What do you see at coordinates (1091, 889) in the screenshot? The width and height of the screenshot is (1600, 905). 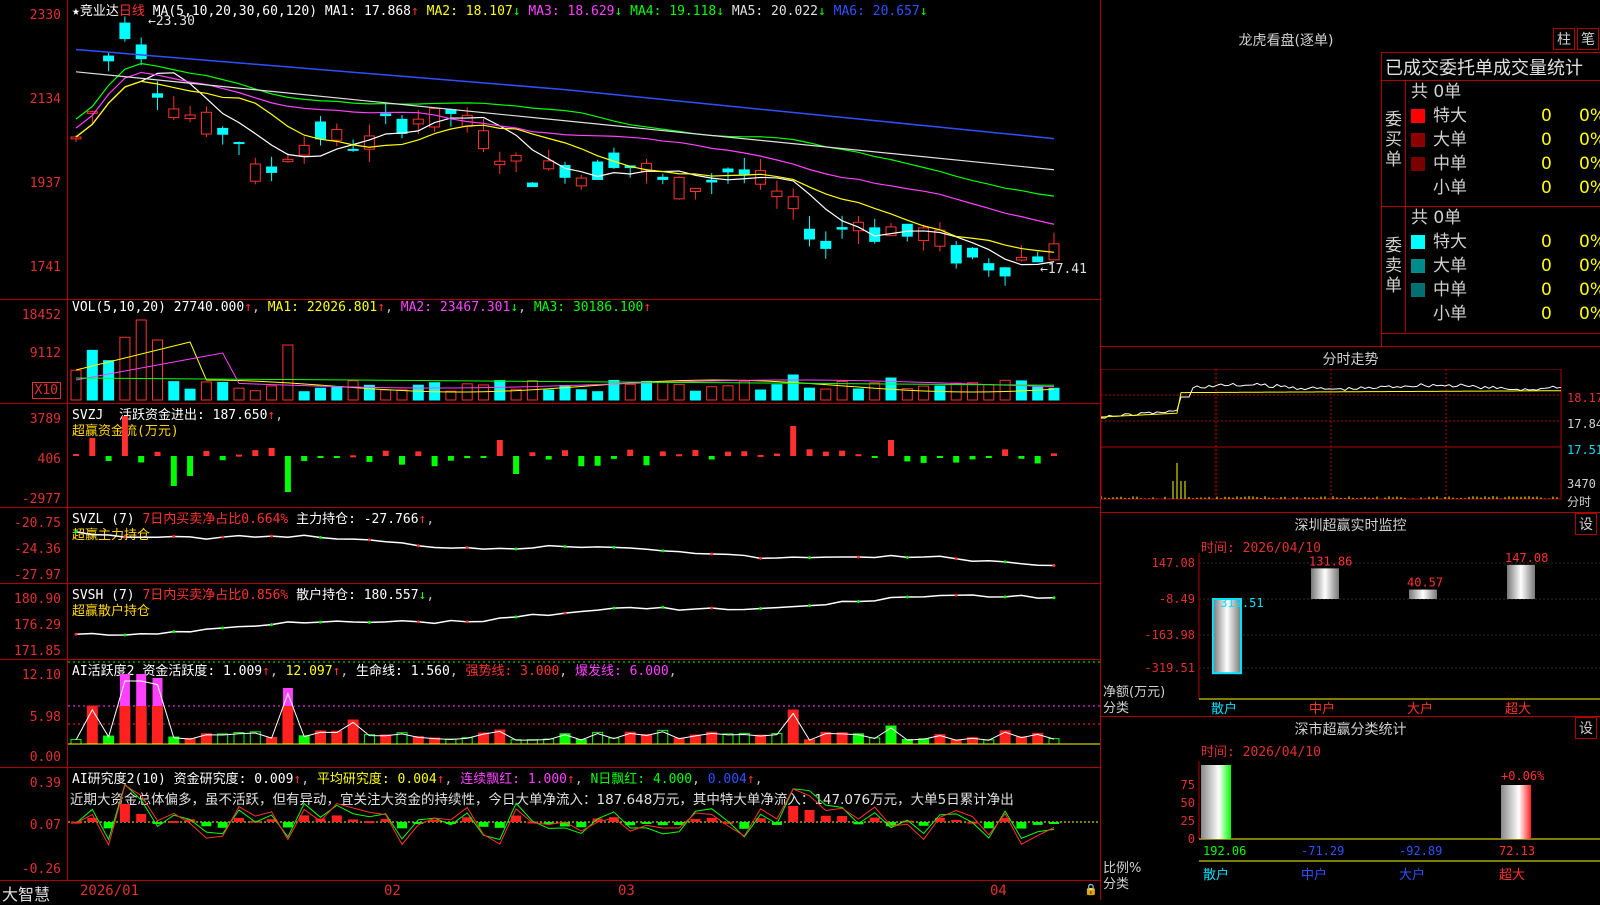 I see `lock-icon: 🔒` at bounding box center [1091, 889].